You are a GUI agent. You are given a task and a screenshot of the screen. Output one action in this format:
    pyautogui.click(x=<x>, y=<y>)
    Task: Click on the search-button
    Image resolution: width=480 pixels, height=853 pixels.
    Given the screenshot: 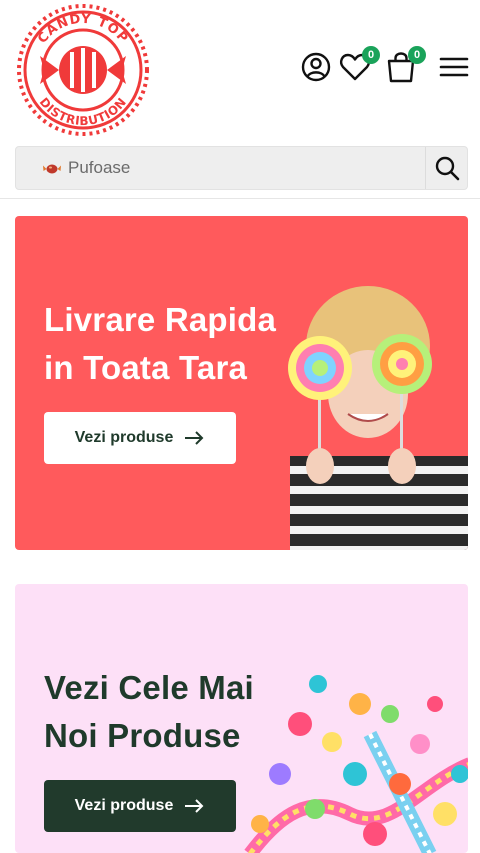 What is the action you would take?
    pyautogui.click(x=446, y=168)
    